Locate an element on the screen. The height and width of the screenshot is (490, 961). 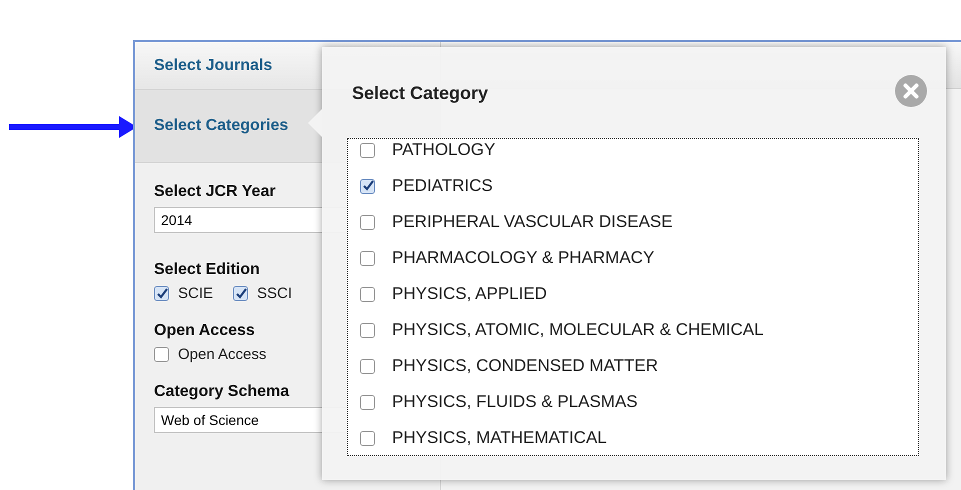
field-label: Open Access is located at coordinates (204, 331).